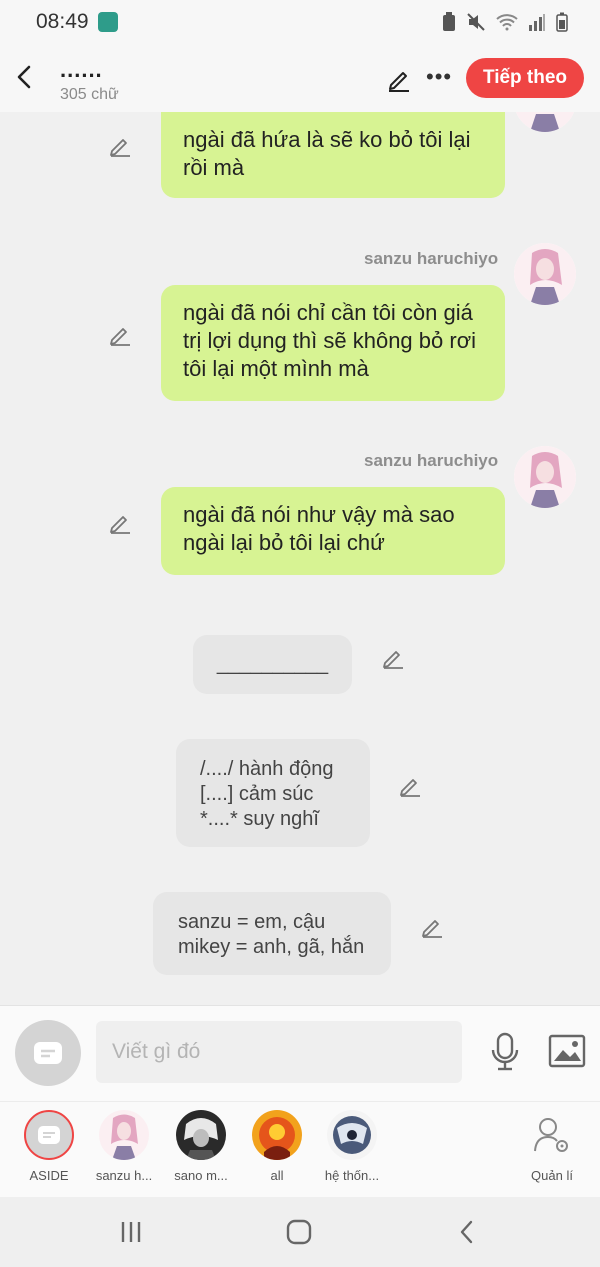  I want to click on pronoun-line: mikey = anh, gã, hắn, so click(271, 947).